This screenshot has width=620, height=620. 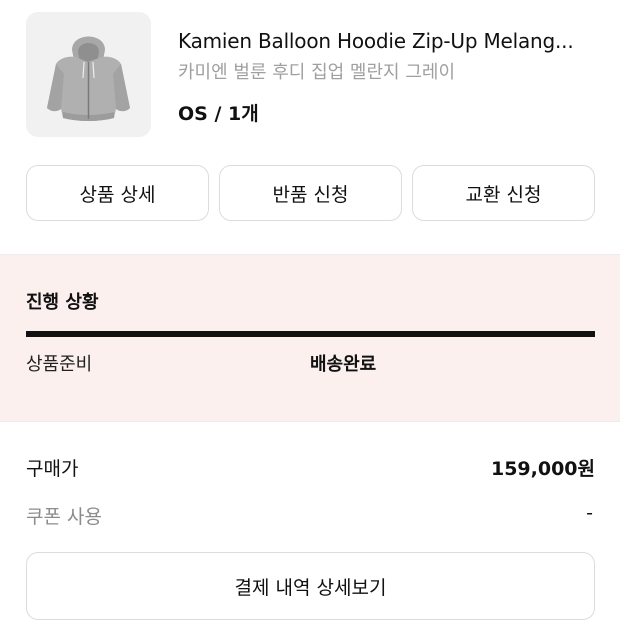 I want to click on status-step-delivered: 배송완료, so click(x=343, y=364).